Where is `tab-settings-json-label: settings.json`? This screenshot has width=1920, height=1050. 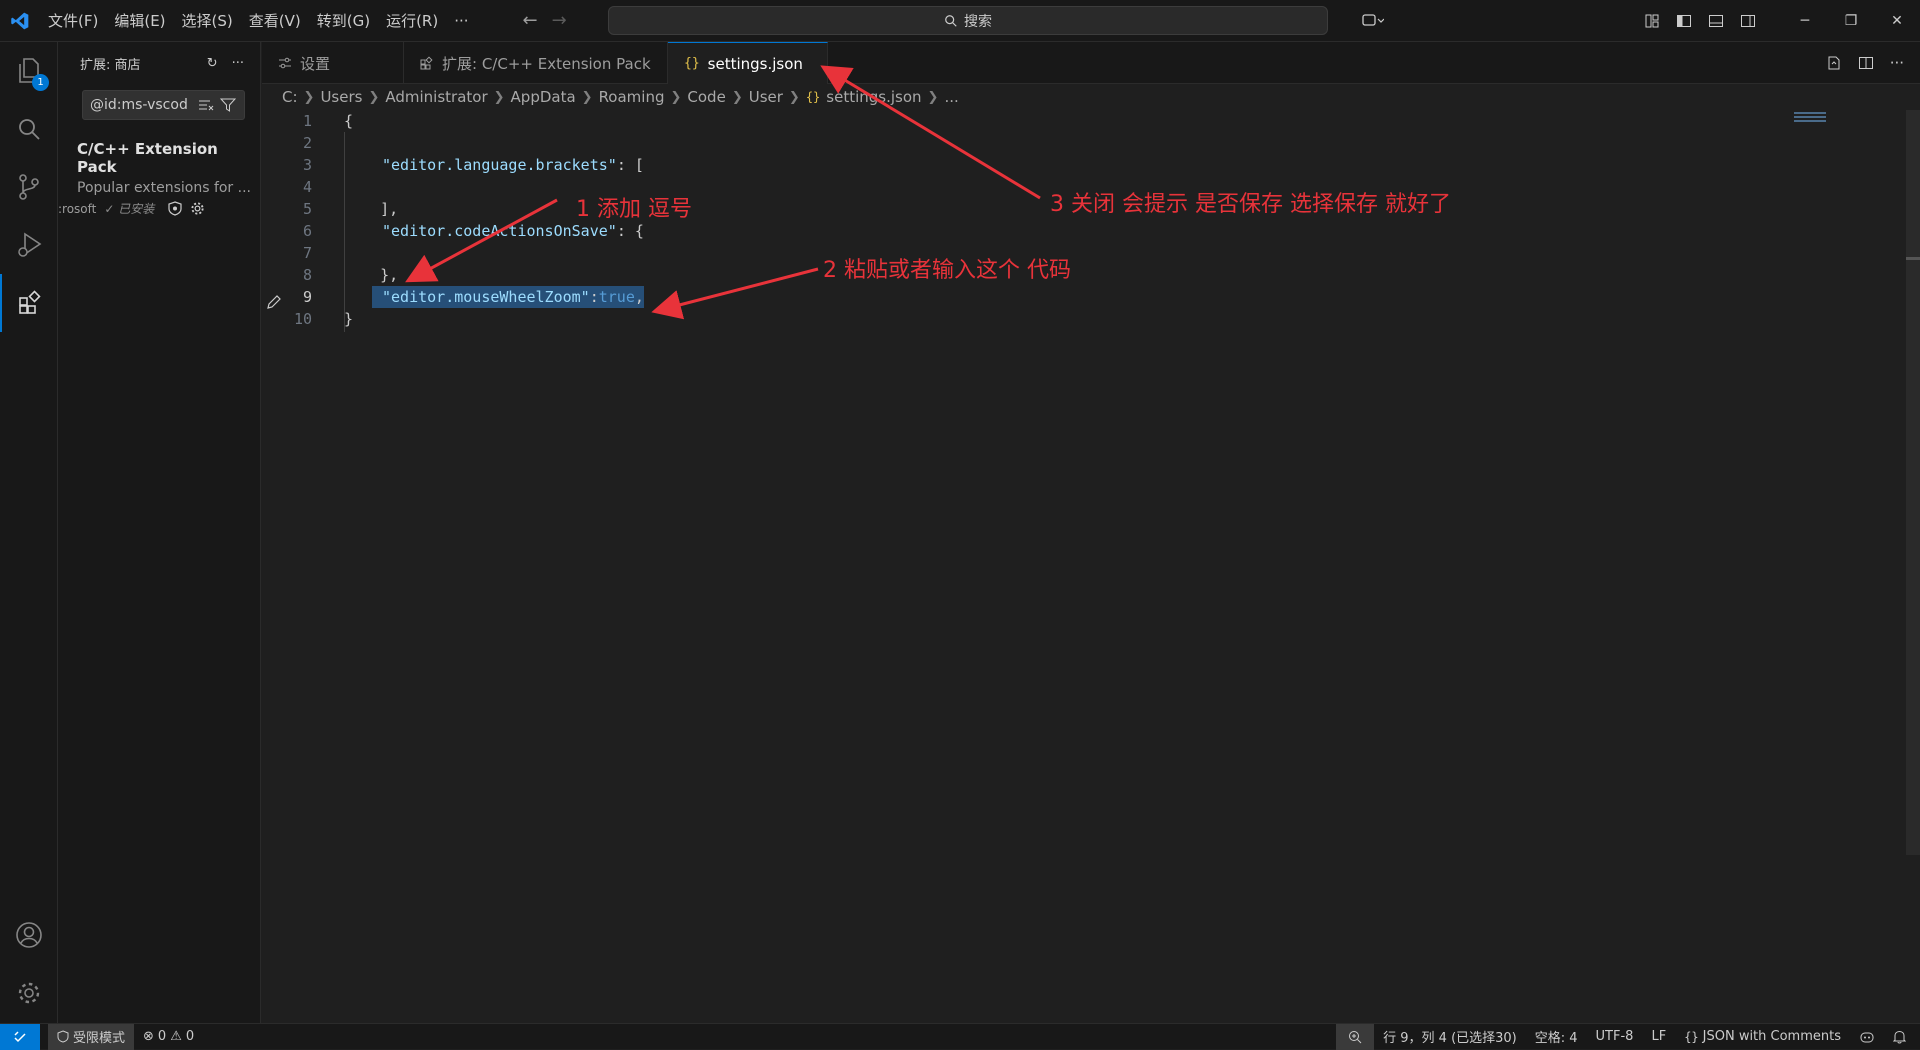
tab-settings-json-label: settings.json is located at coordinates (755, 63).